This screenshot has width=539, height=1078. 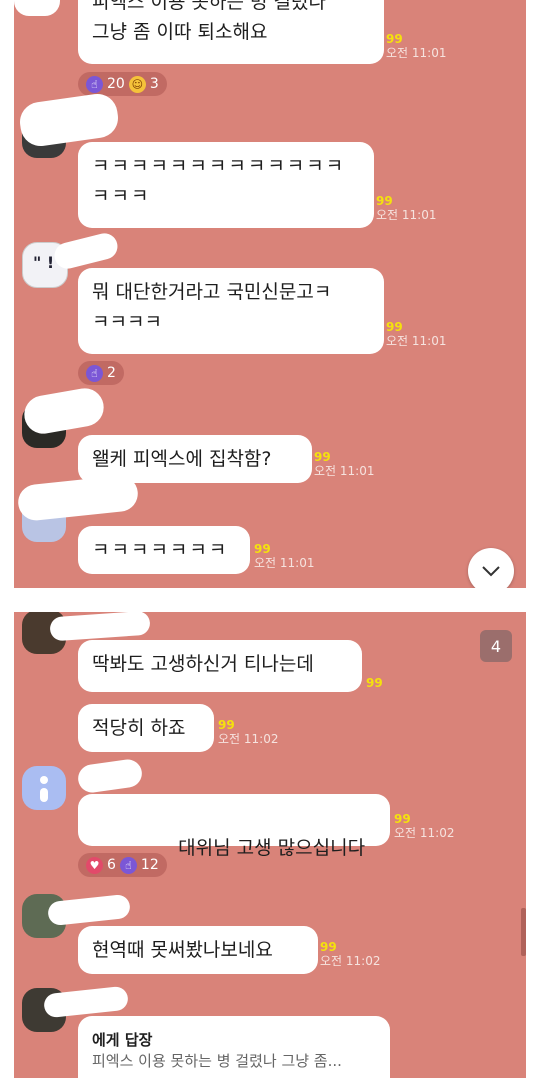 I want to click on message-bubble: 딱봐도 고생하신거 티나는데, so click(x=220, y=666).